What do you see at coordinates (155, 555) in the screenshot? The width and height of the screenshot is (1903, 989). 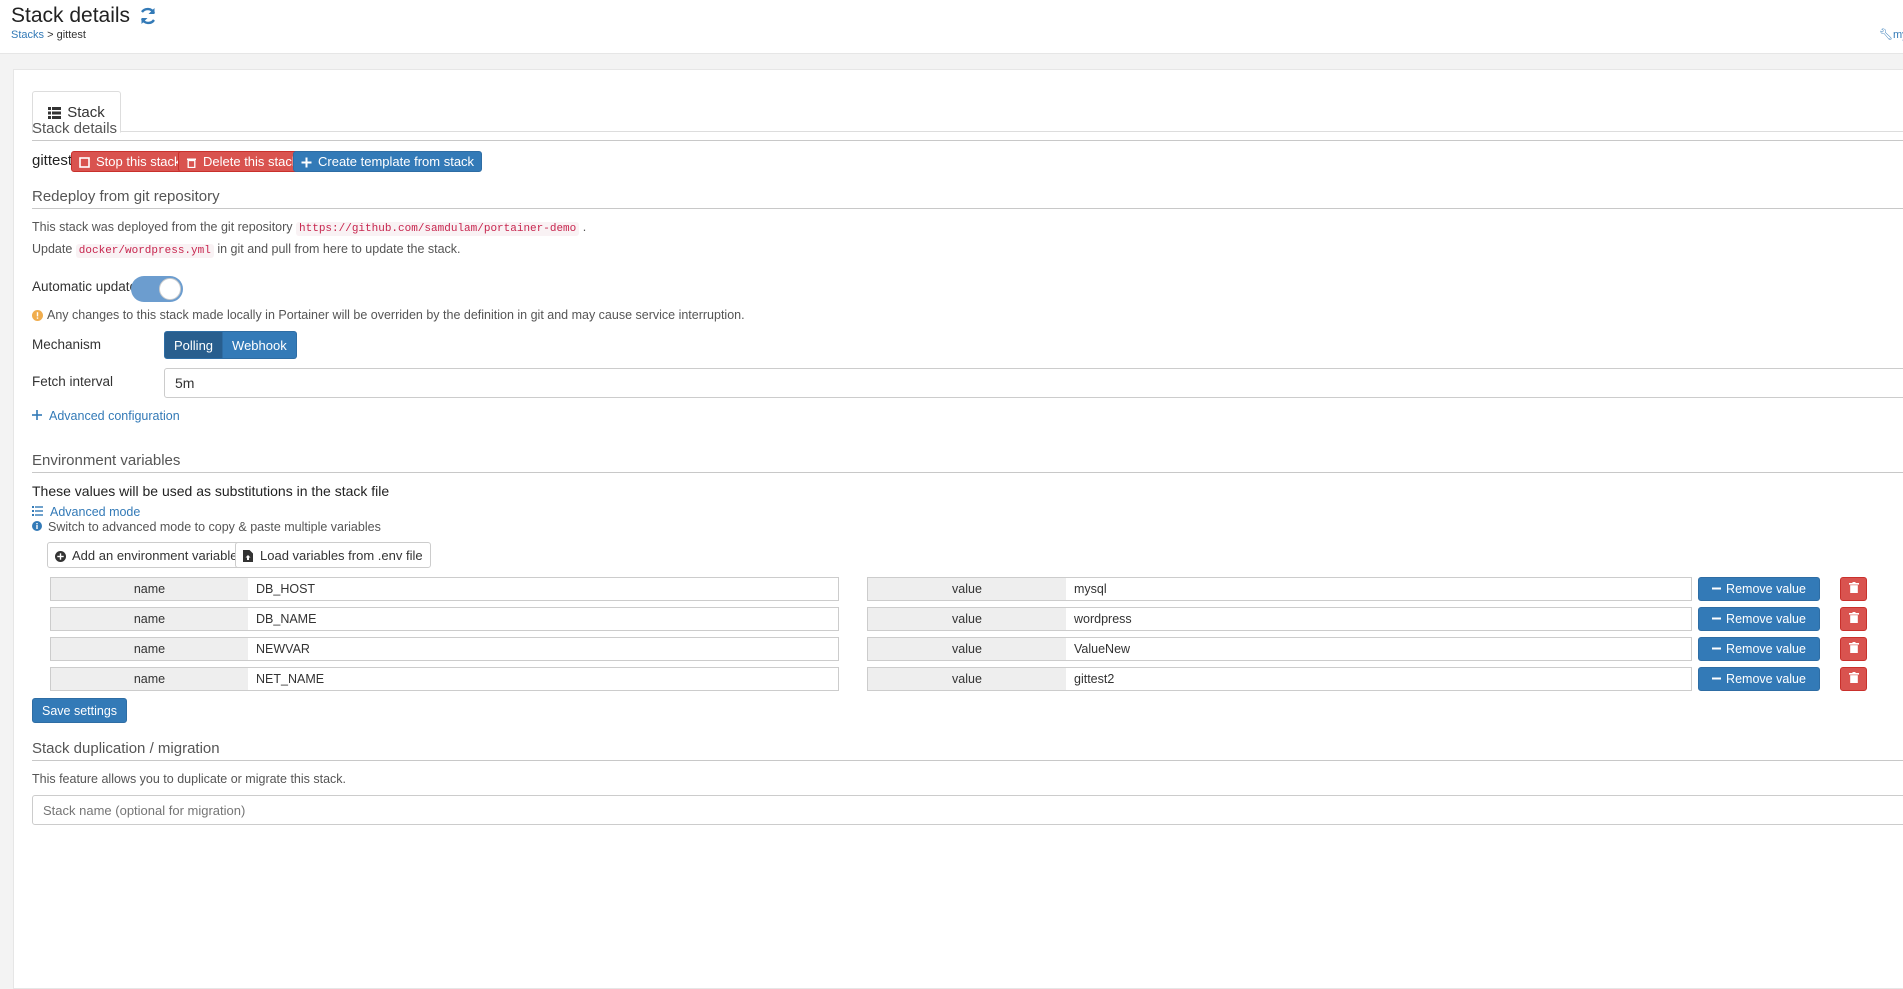 I see `add-env-var-label: Add an environment variable` at bounding box center [155, 555].